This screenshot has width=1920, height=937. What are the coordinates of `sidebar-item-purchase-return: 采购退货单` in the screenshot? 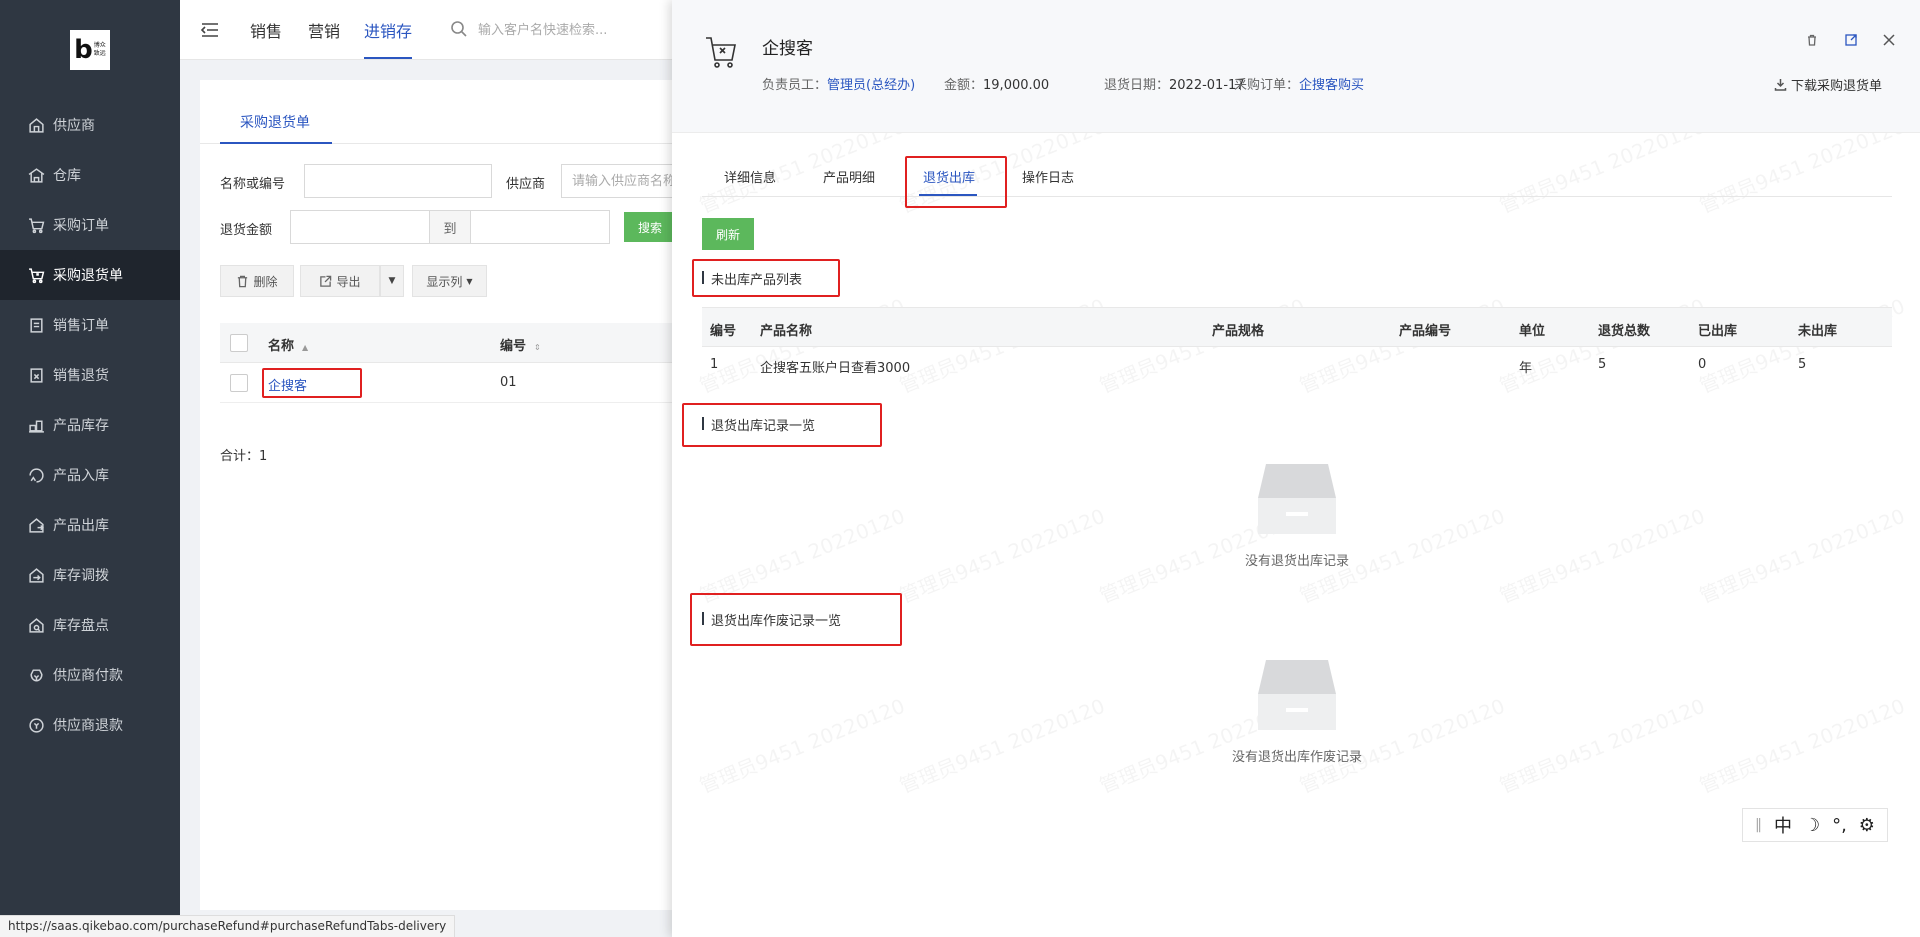 It's located at (90, 275).